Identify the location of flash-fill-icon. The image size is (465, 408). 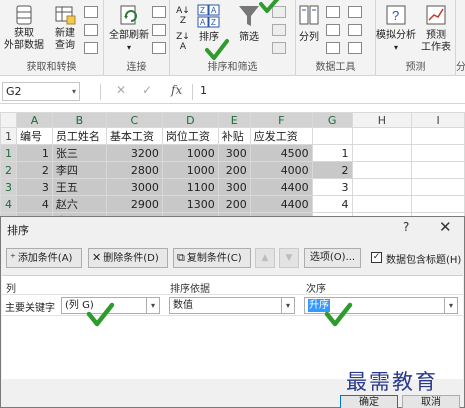
(333, 12).